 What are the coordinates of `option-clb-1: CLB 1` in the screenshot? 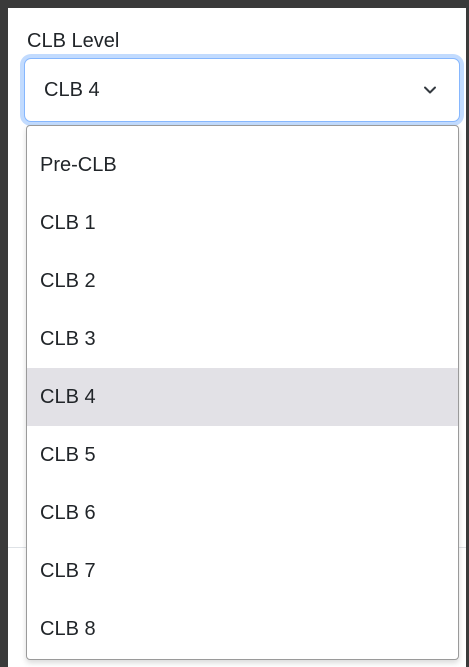 It's located at (242, 223).